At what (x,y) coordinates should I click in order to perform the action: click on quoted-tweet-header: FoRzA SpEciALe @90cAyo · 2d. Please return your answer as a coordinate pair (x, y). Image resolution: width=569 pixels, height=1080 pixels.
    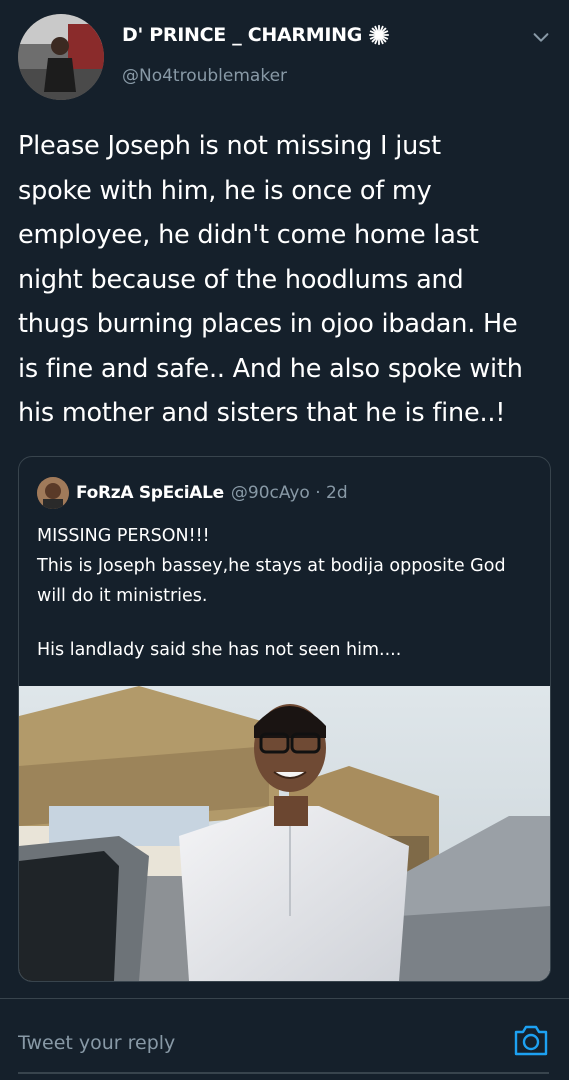
    Looking at the image, I should click on (192, 493).